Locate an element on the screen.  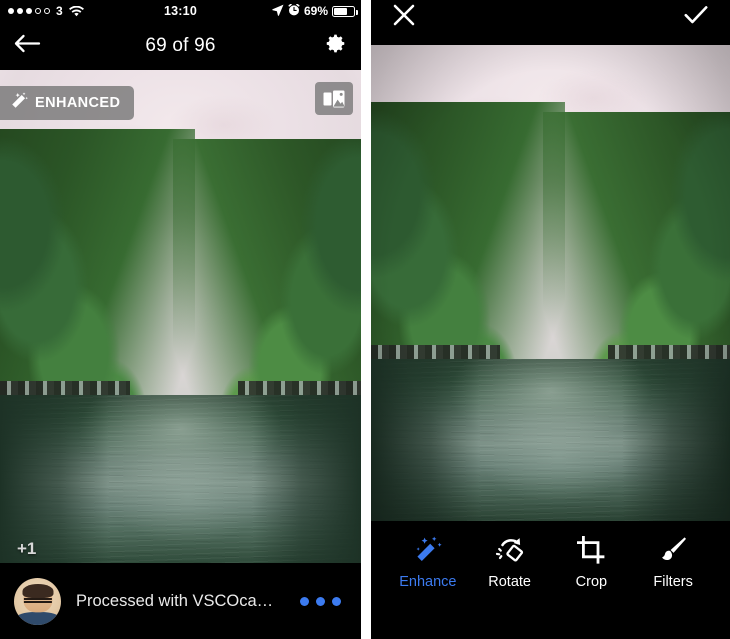
tool-filters: Filters is located at coordinates (673, 562).